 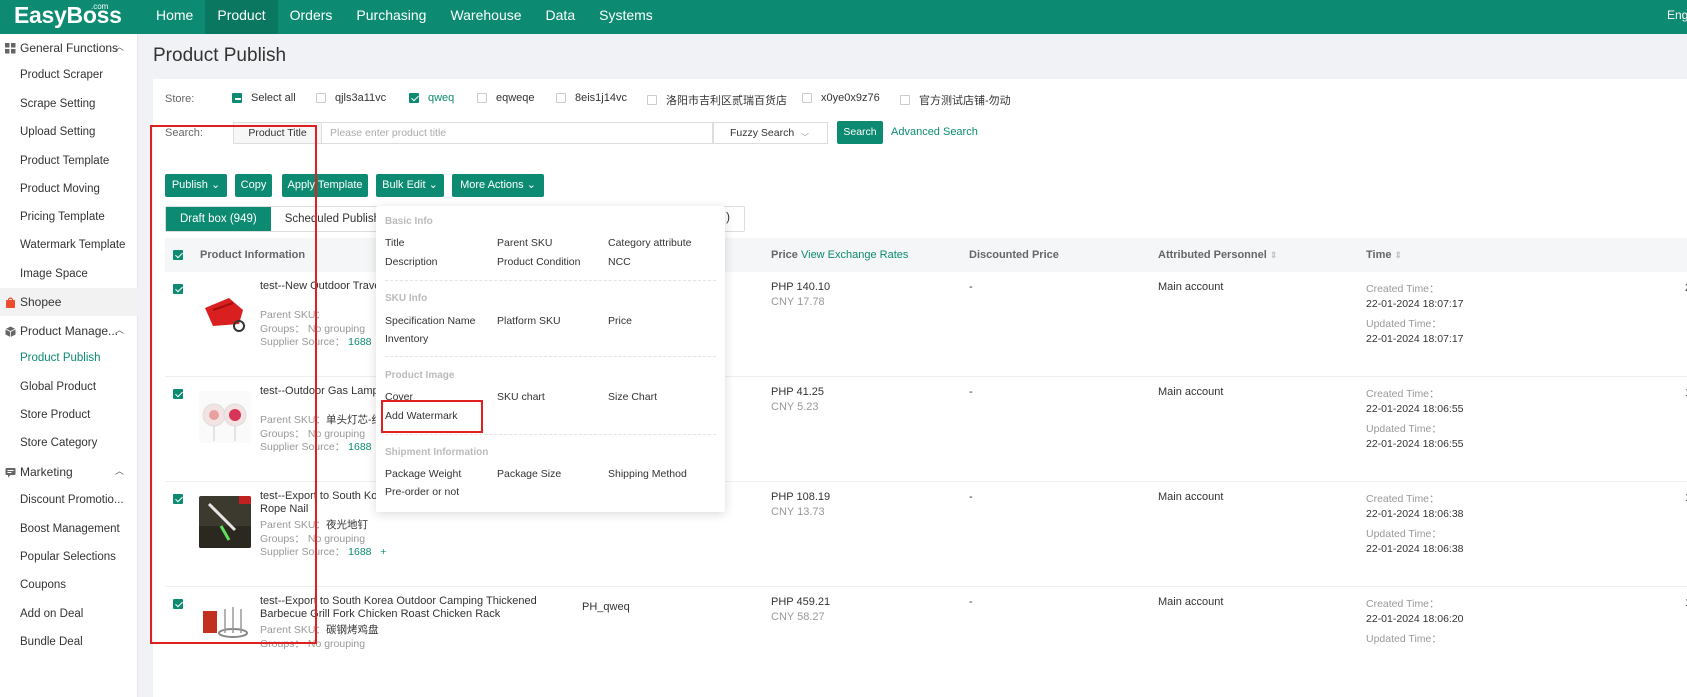 I want to click on store-filter-label: Store:, so click(x=180, y=99).